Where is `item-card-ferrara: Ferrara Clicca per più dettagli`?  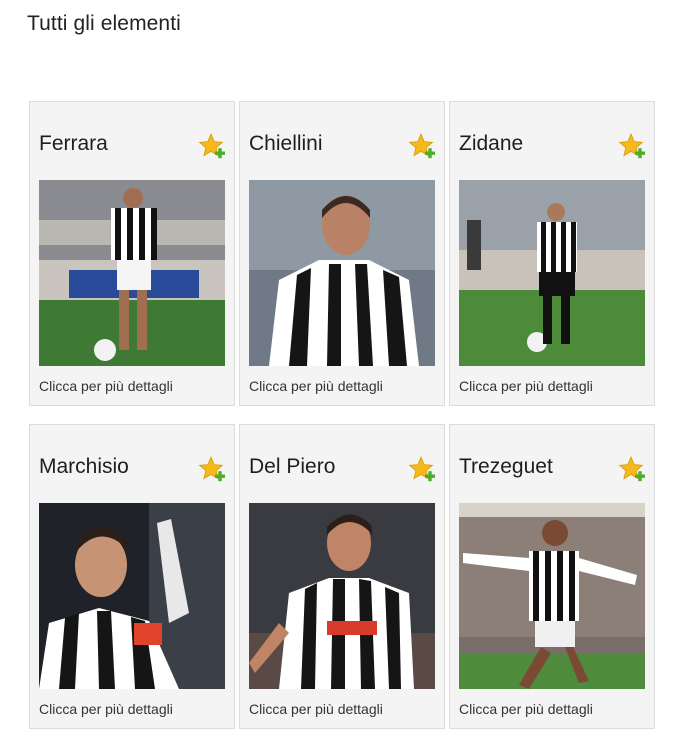
item-card-ferrara: Ferrara Clicca per più dettagli is located at coordinates (132, 253).